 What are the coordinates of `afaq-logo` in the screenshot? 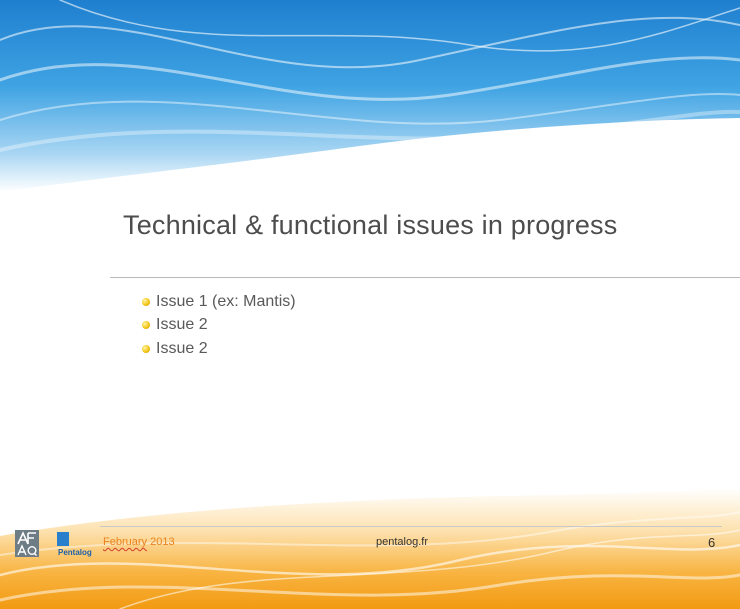 It's located at (27, 543).